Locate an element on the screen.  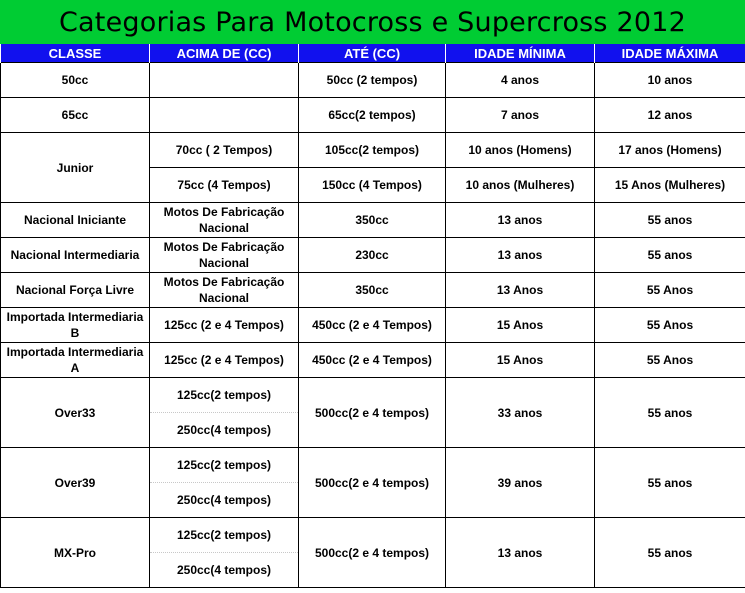
idade-max-cell: 15 Anos (Mulheres) is located at coordinates (669, 185).